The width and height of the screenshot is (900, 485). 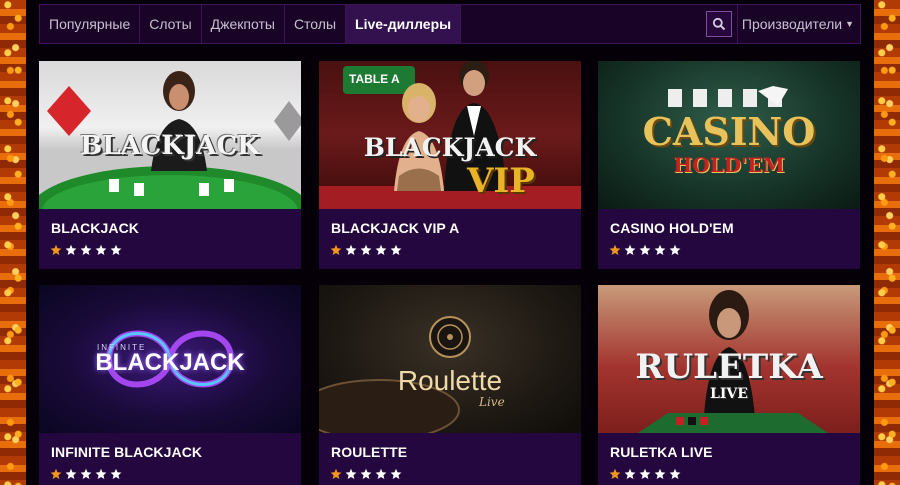 What do you see at coordinates (369, 452) in the screenshot?
I see `game-title: ROULETTE` at bounding box center [369, 452].